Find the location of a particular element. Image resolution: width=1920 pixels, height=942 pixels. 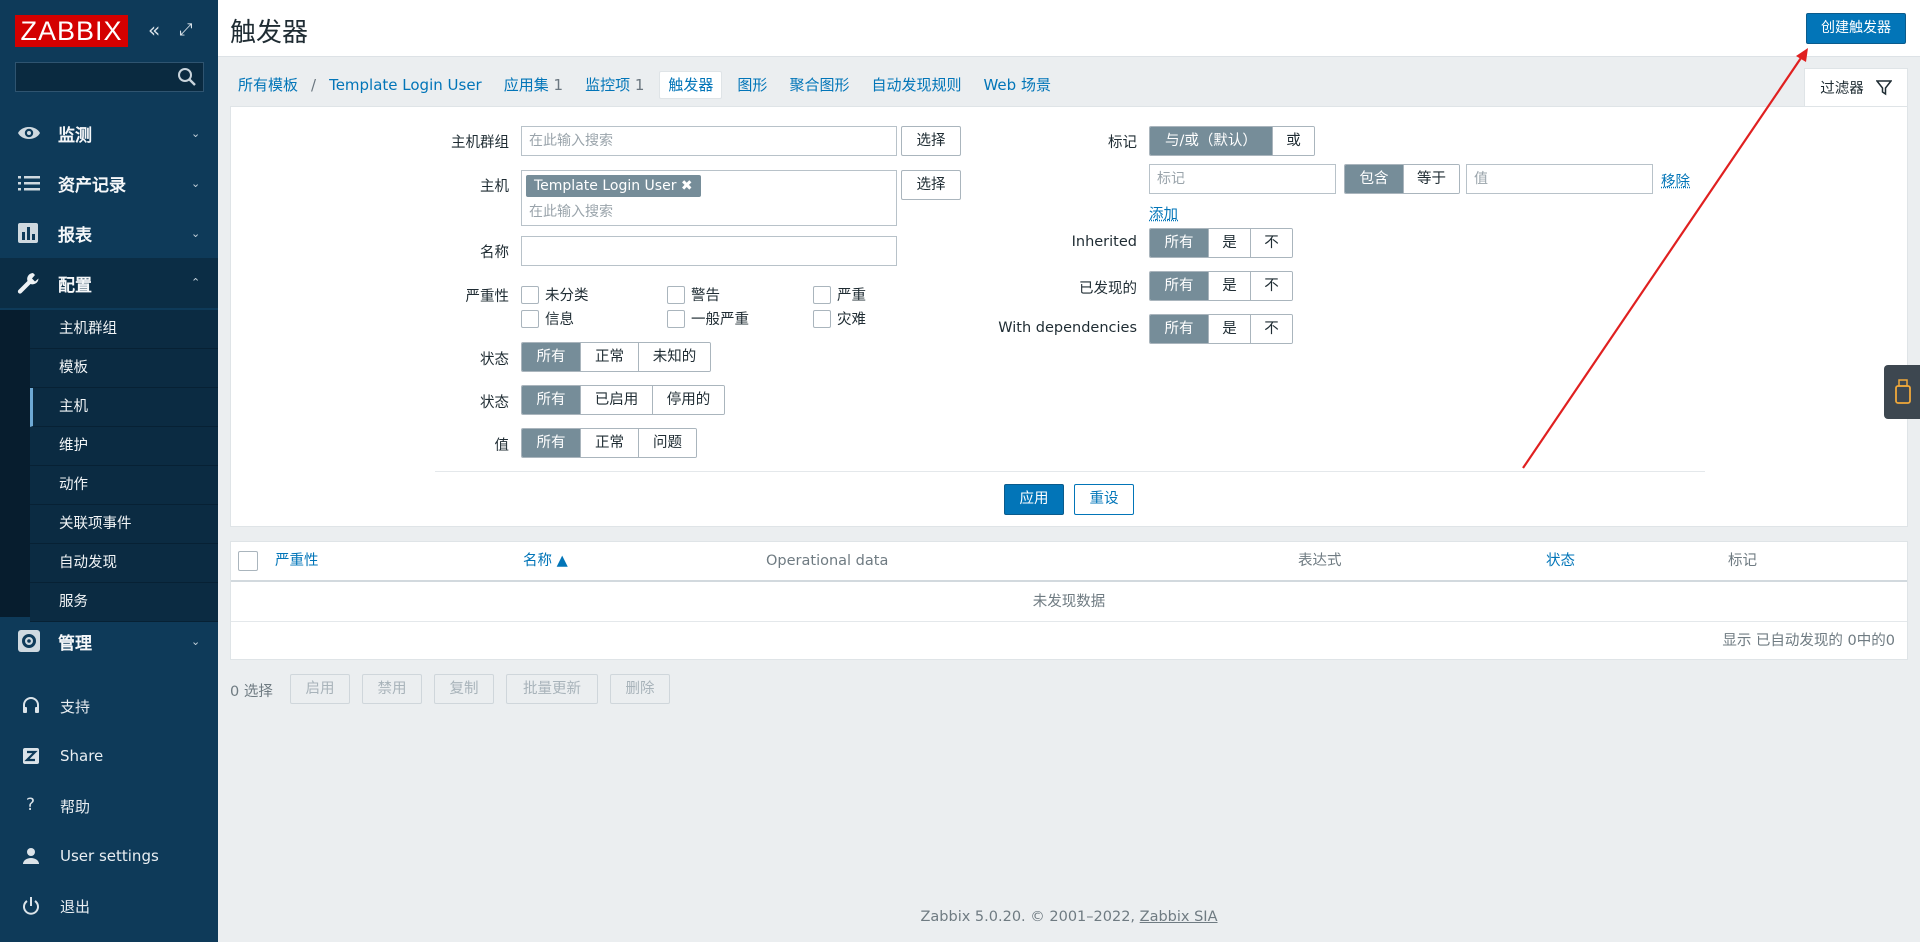

status-all-option: 所有 is located at coordinates (551, 400).